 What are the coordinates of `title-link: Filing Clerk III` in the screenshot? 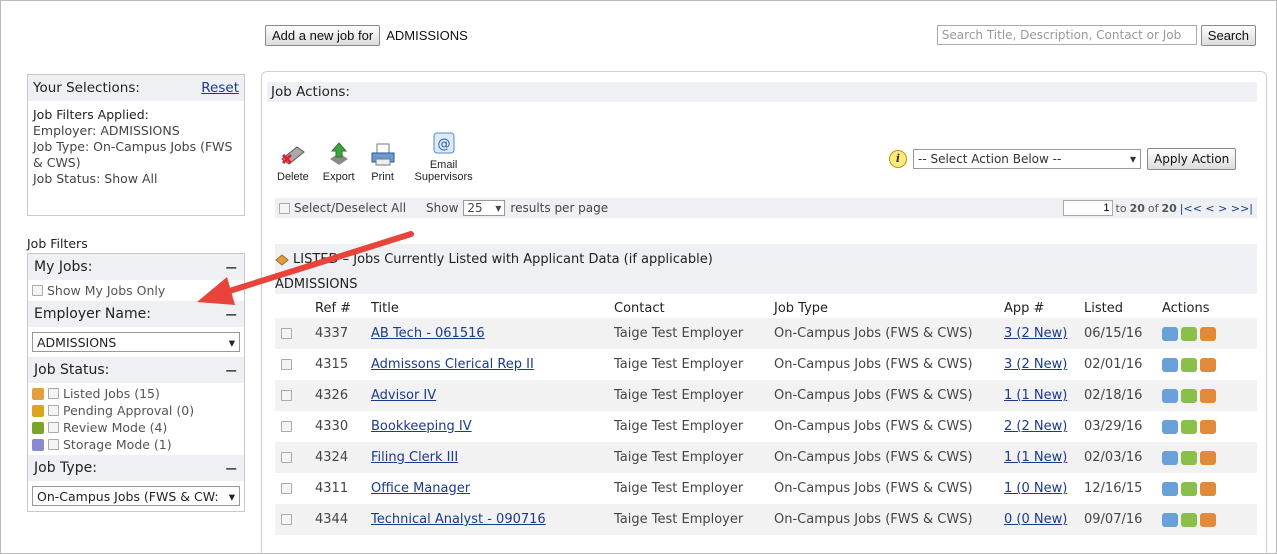 It's located at (414, 457).